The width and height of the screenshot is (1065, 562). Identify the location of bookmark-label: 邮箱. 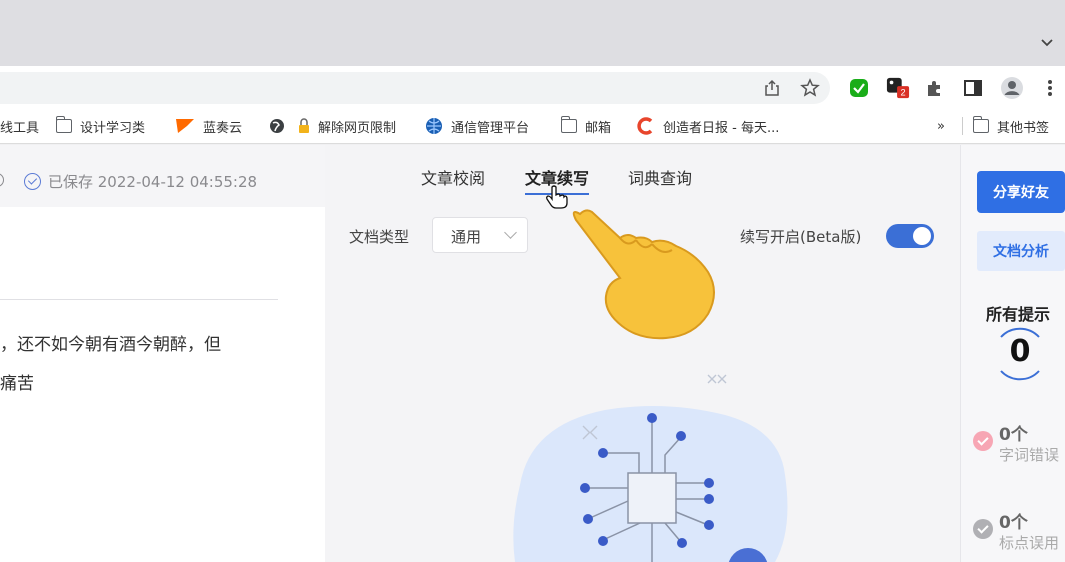
(598, 128).